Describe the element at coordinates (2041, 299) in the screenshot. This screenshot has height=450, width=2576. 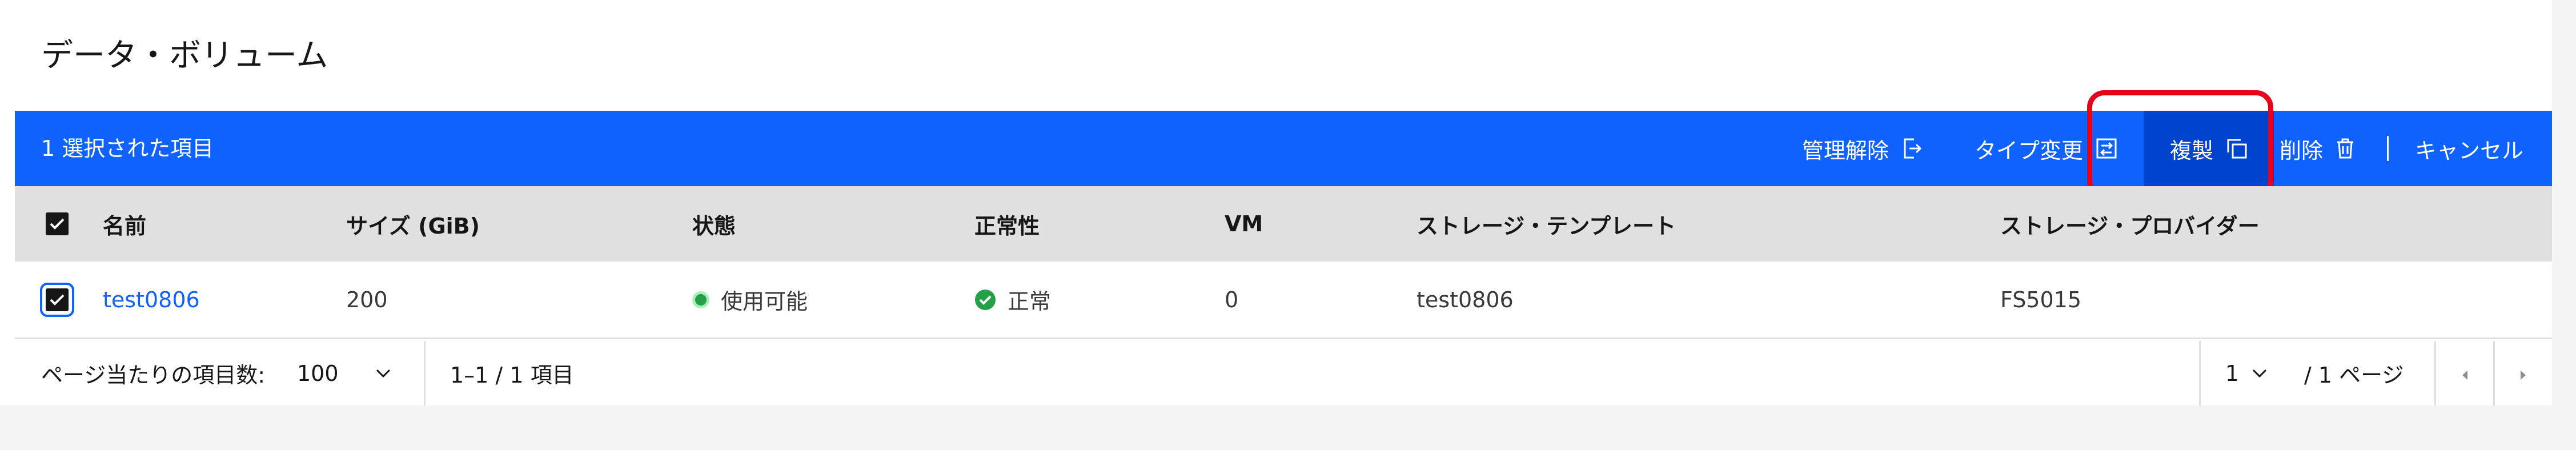
I see `volume-provider: FS5015` at that location.